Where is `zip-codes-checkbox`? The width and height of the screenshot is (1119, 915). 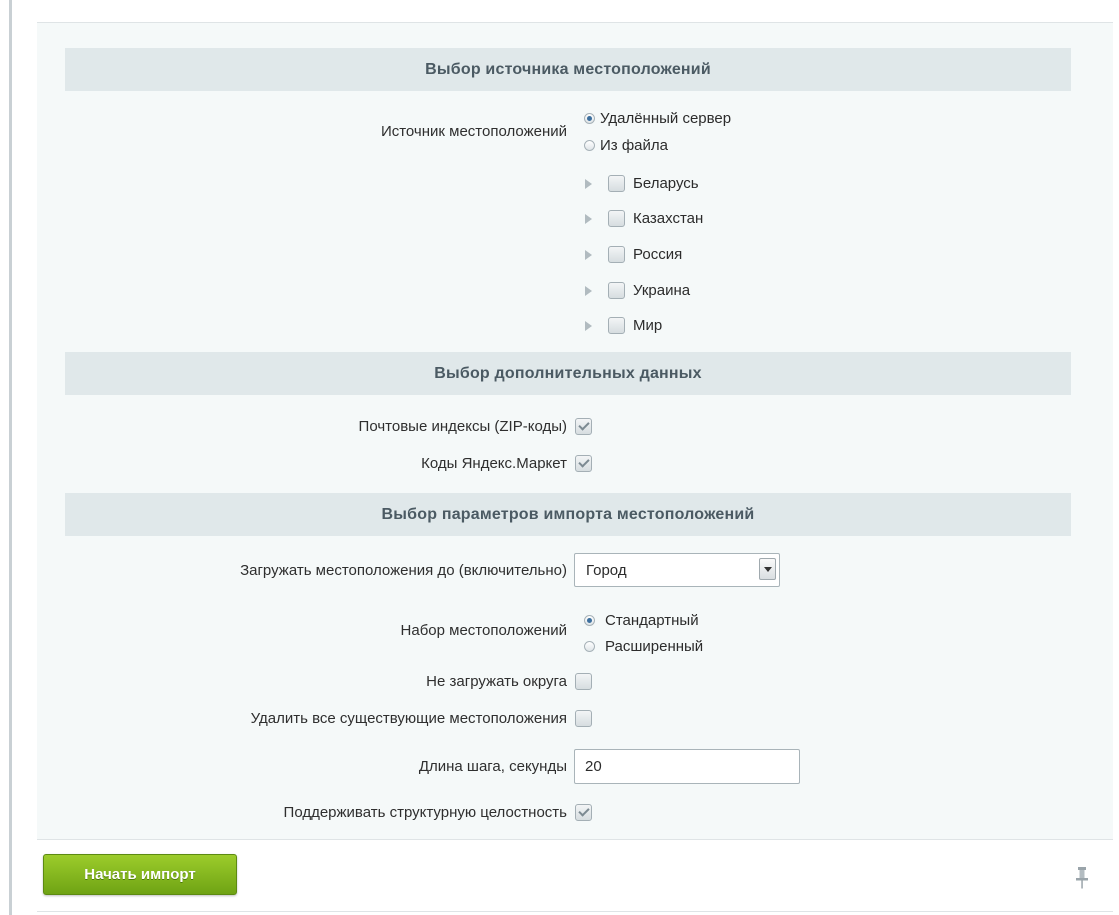
zip-codes-checkbox is located at coordinates (583, 426).